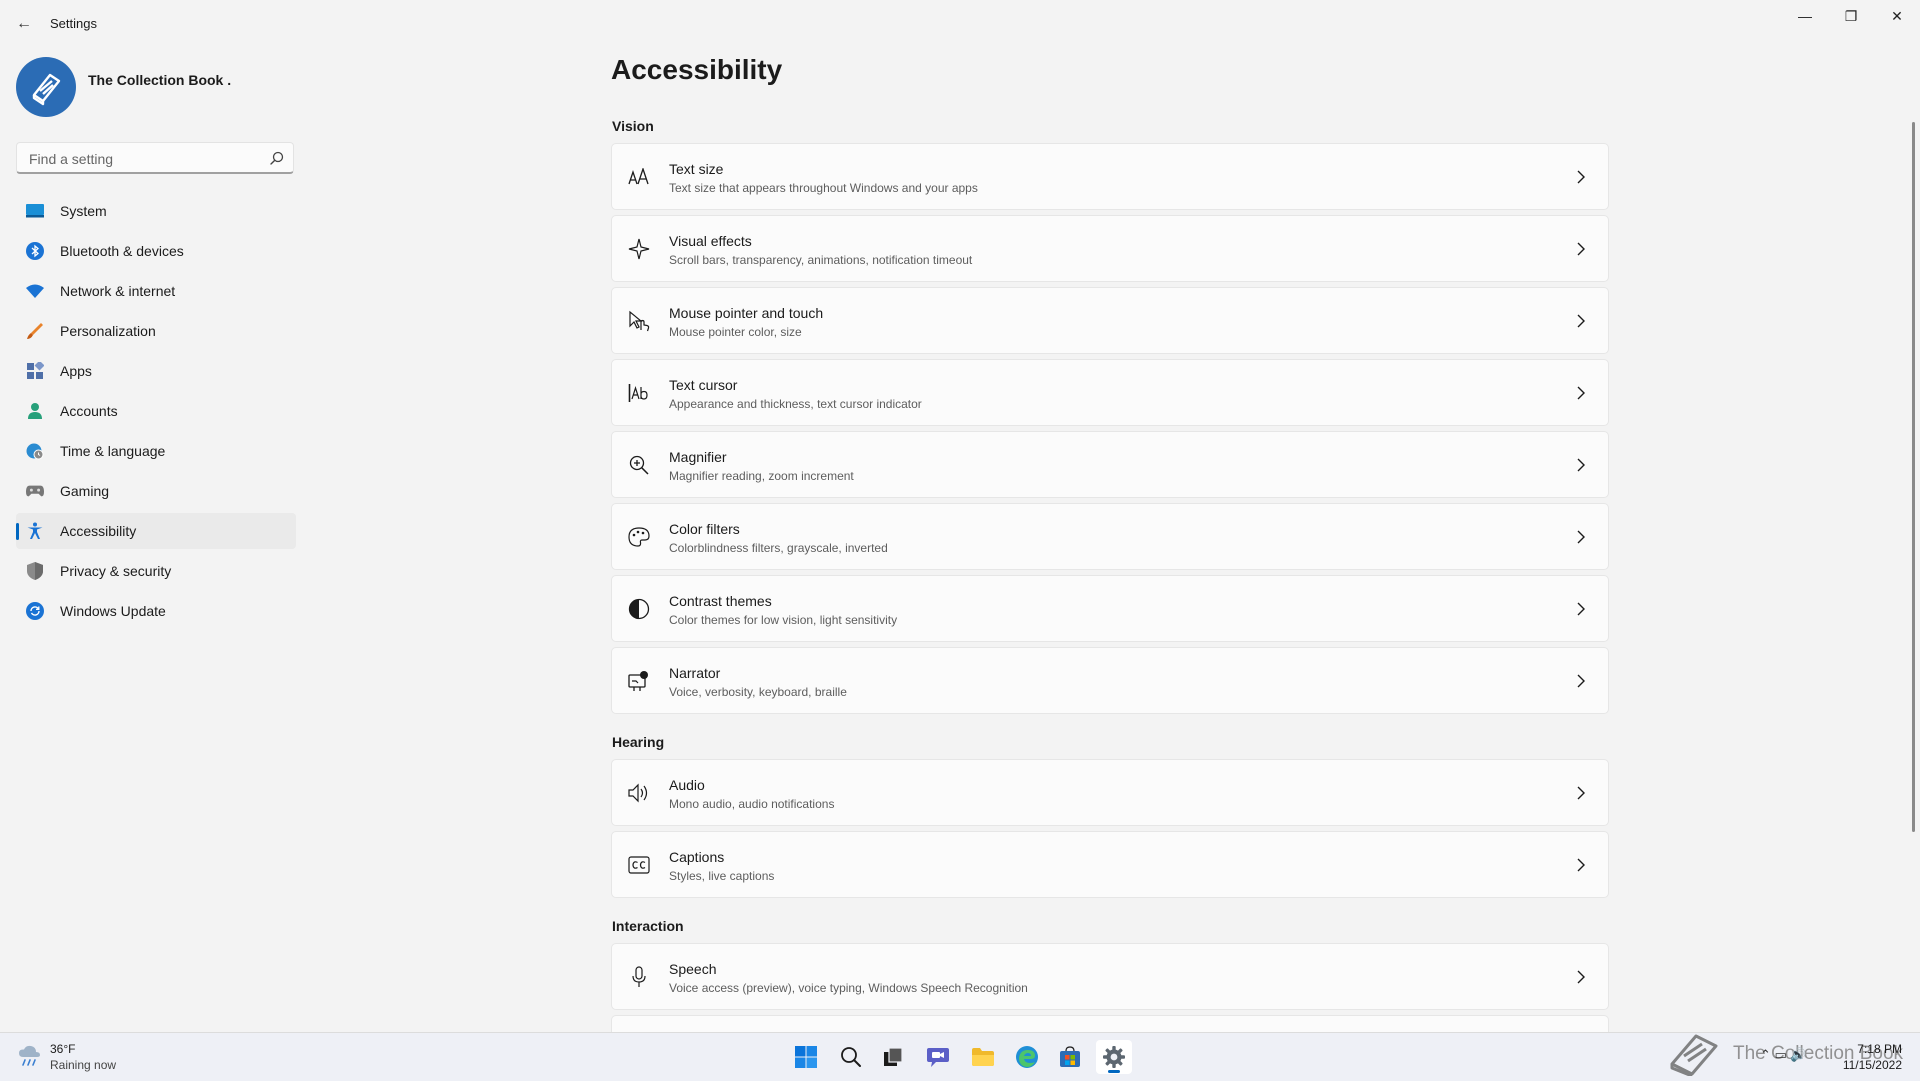 The width and height of the screenshot is (1920, 1081). Describe the element at coordinates (156, 451) in the screenshot. I see `sidebar-item-time-language: Time & language` at that location.